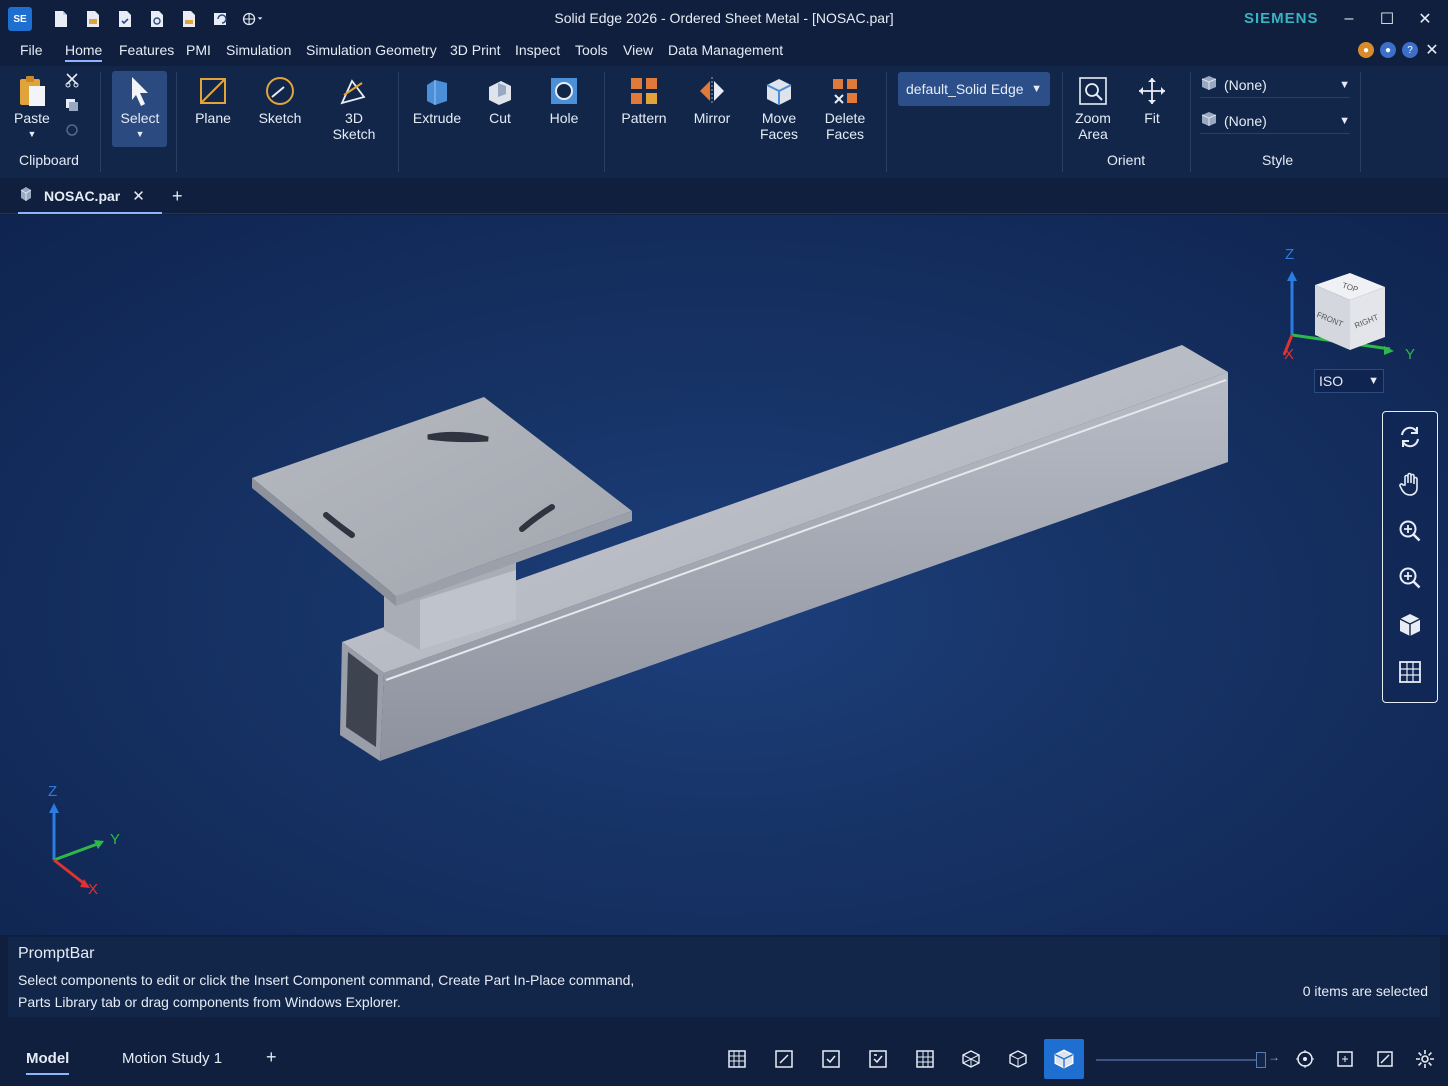  Describe the element at coordinates (1432, 50) in the screenshot. I see `close-ribbon-icon: ✕` at that location.